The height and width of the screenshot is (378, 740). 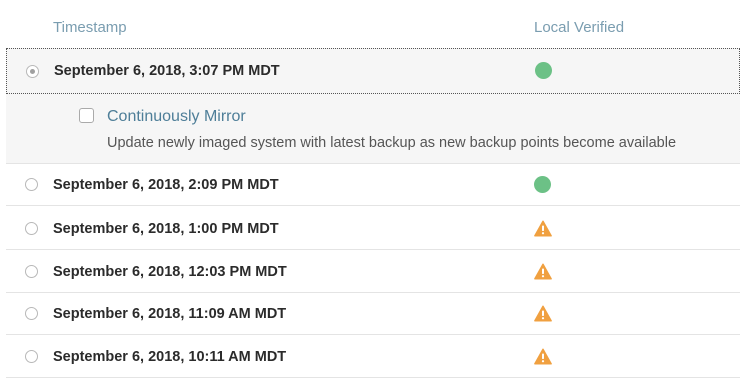 What do you see at coordinates (170, 271) in the screenshot?
I see `timestamp-text: September 6, 2018, 12:03 PM MDT` at bounding box center [170, 271].